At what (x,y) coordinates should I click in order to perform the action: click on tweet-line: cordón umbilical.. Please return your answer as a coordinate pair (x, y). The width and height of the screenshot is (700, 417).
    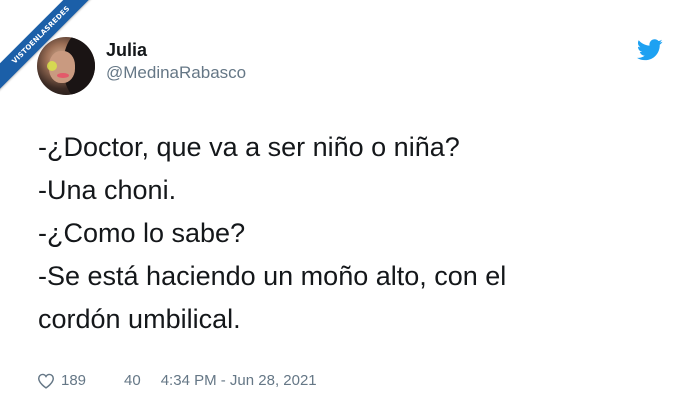
    Looking at the image, I should click on (139, 319).